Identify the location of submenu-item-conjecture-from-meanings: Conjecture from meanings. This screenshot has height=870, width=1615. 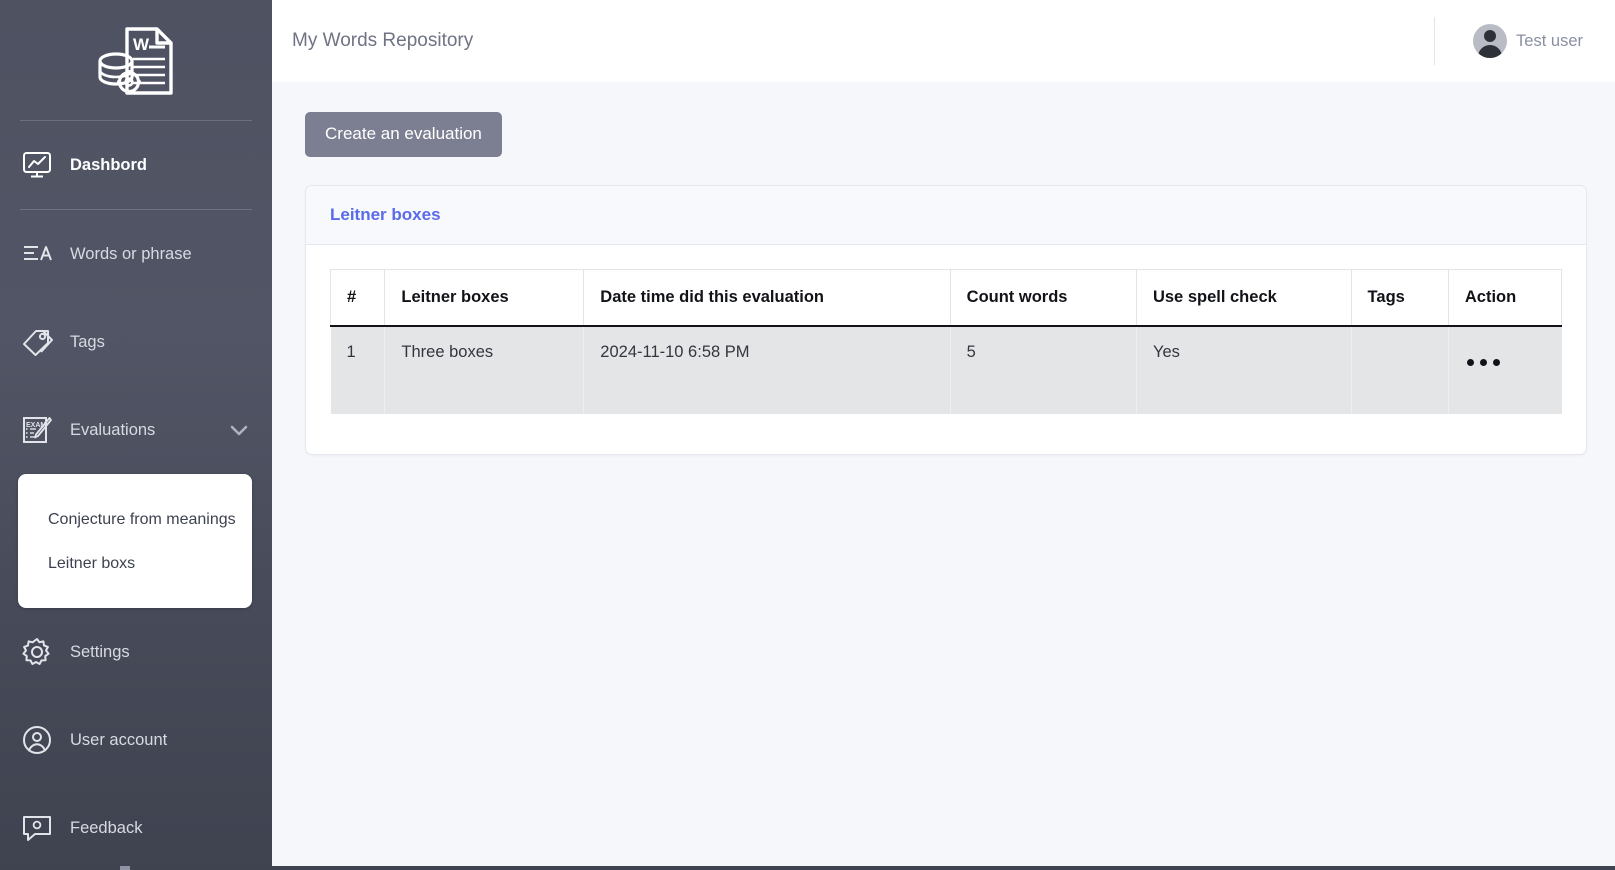
(135, 520).